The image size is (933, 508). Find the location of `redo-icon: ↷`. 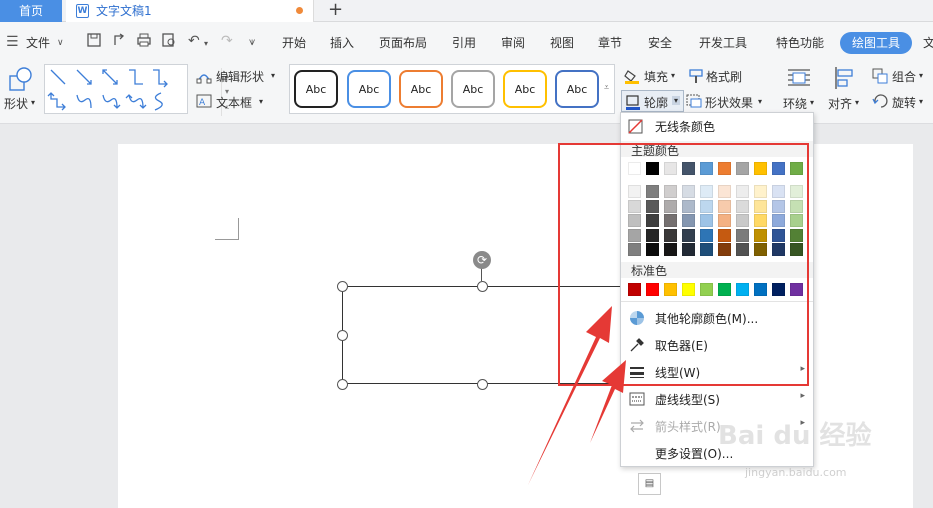

redo-icon: ↷ is located at coordinates (227, 41).